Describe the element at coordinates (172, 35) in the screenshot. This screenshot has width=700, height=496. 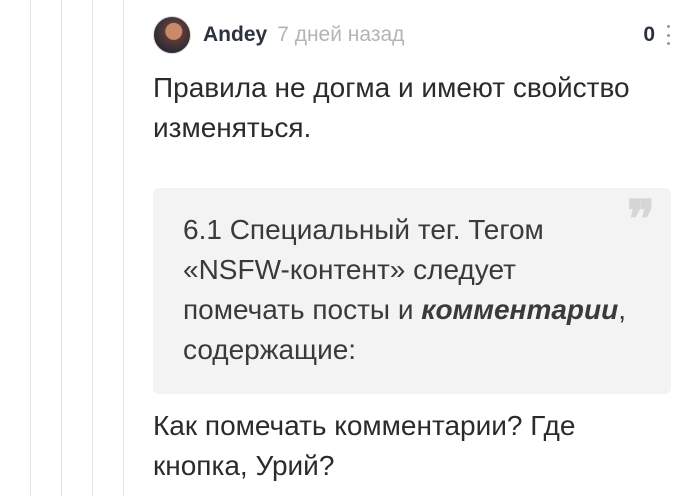
I see `avatar` at that location.